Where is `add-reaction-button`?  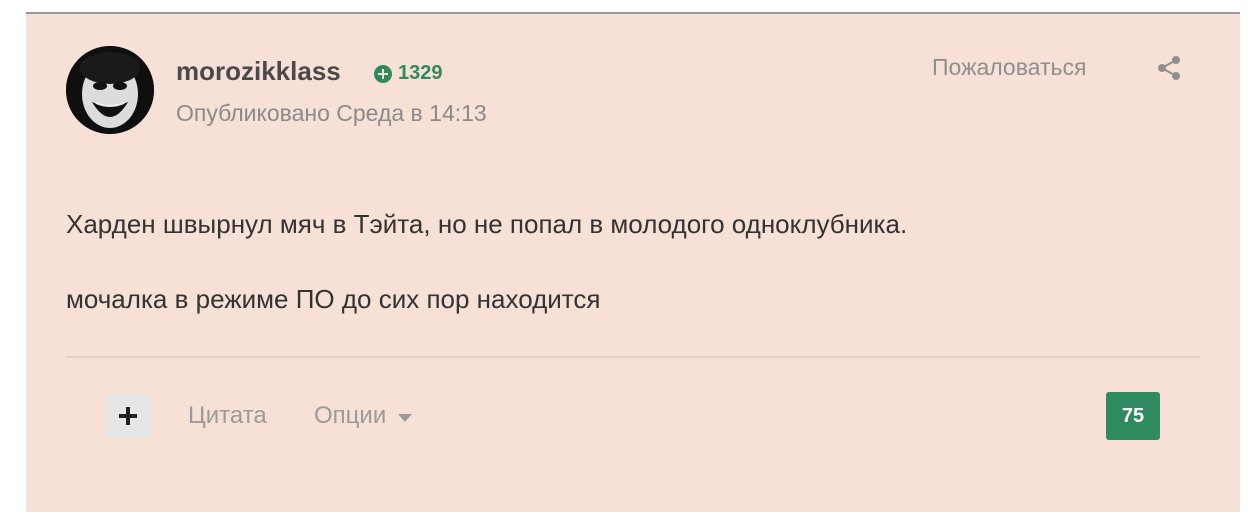 add-reaction-button is located at coordinates (128, 416).